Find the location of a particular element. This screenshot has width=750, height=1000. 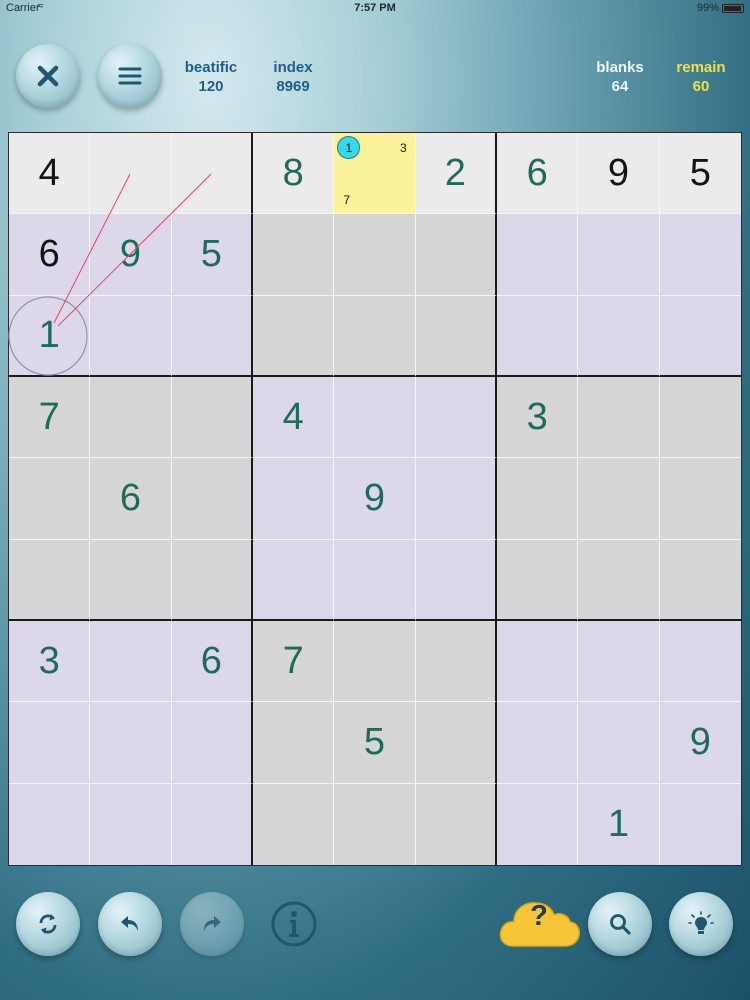

help-button: ? is located at coordinates (539, 921).